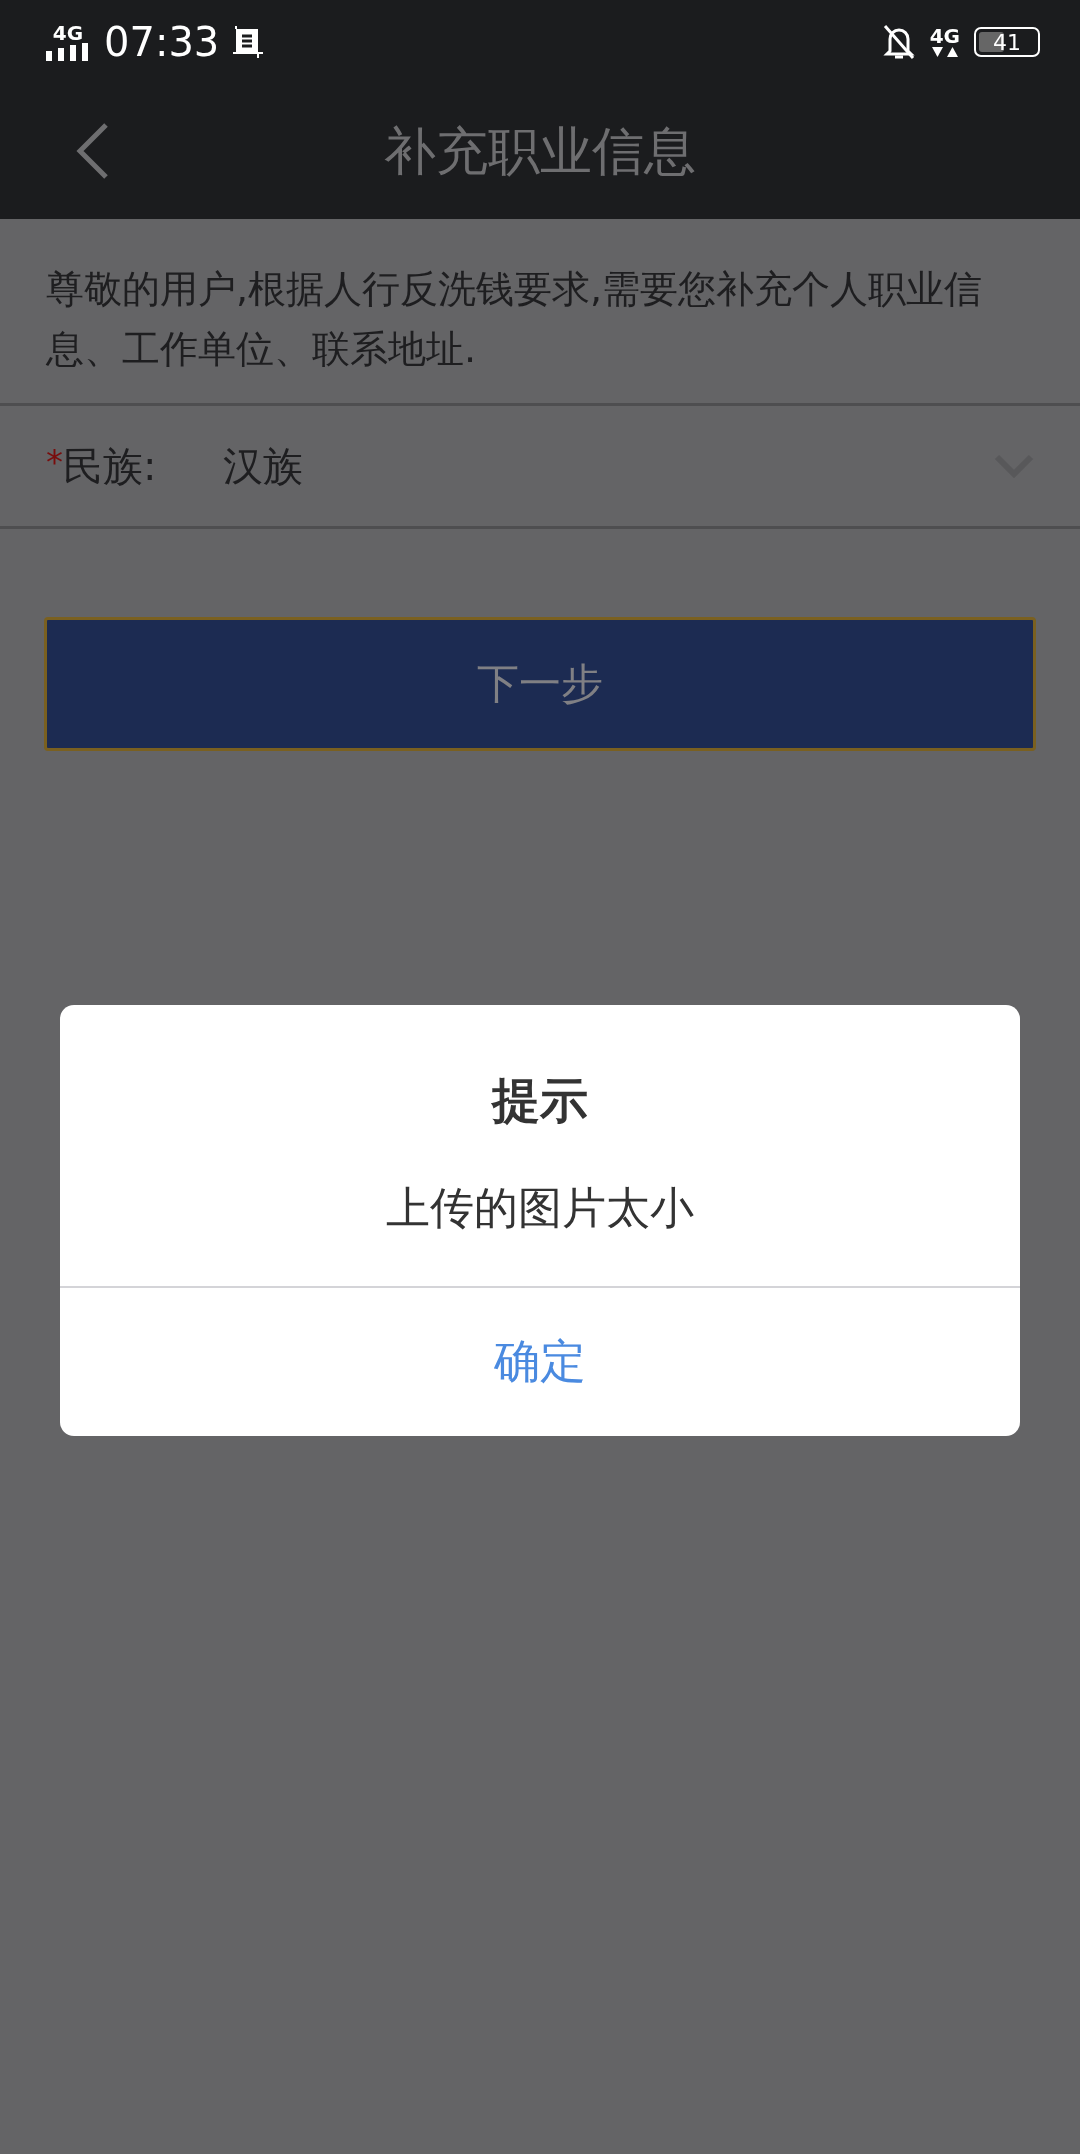 Image resolution: width=1080 pixels, height=2154 pixels. Describe the element at coordinates (1007, 42) in the screenshot. I see `battery-indicator: 41` at that location.